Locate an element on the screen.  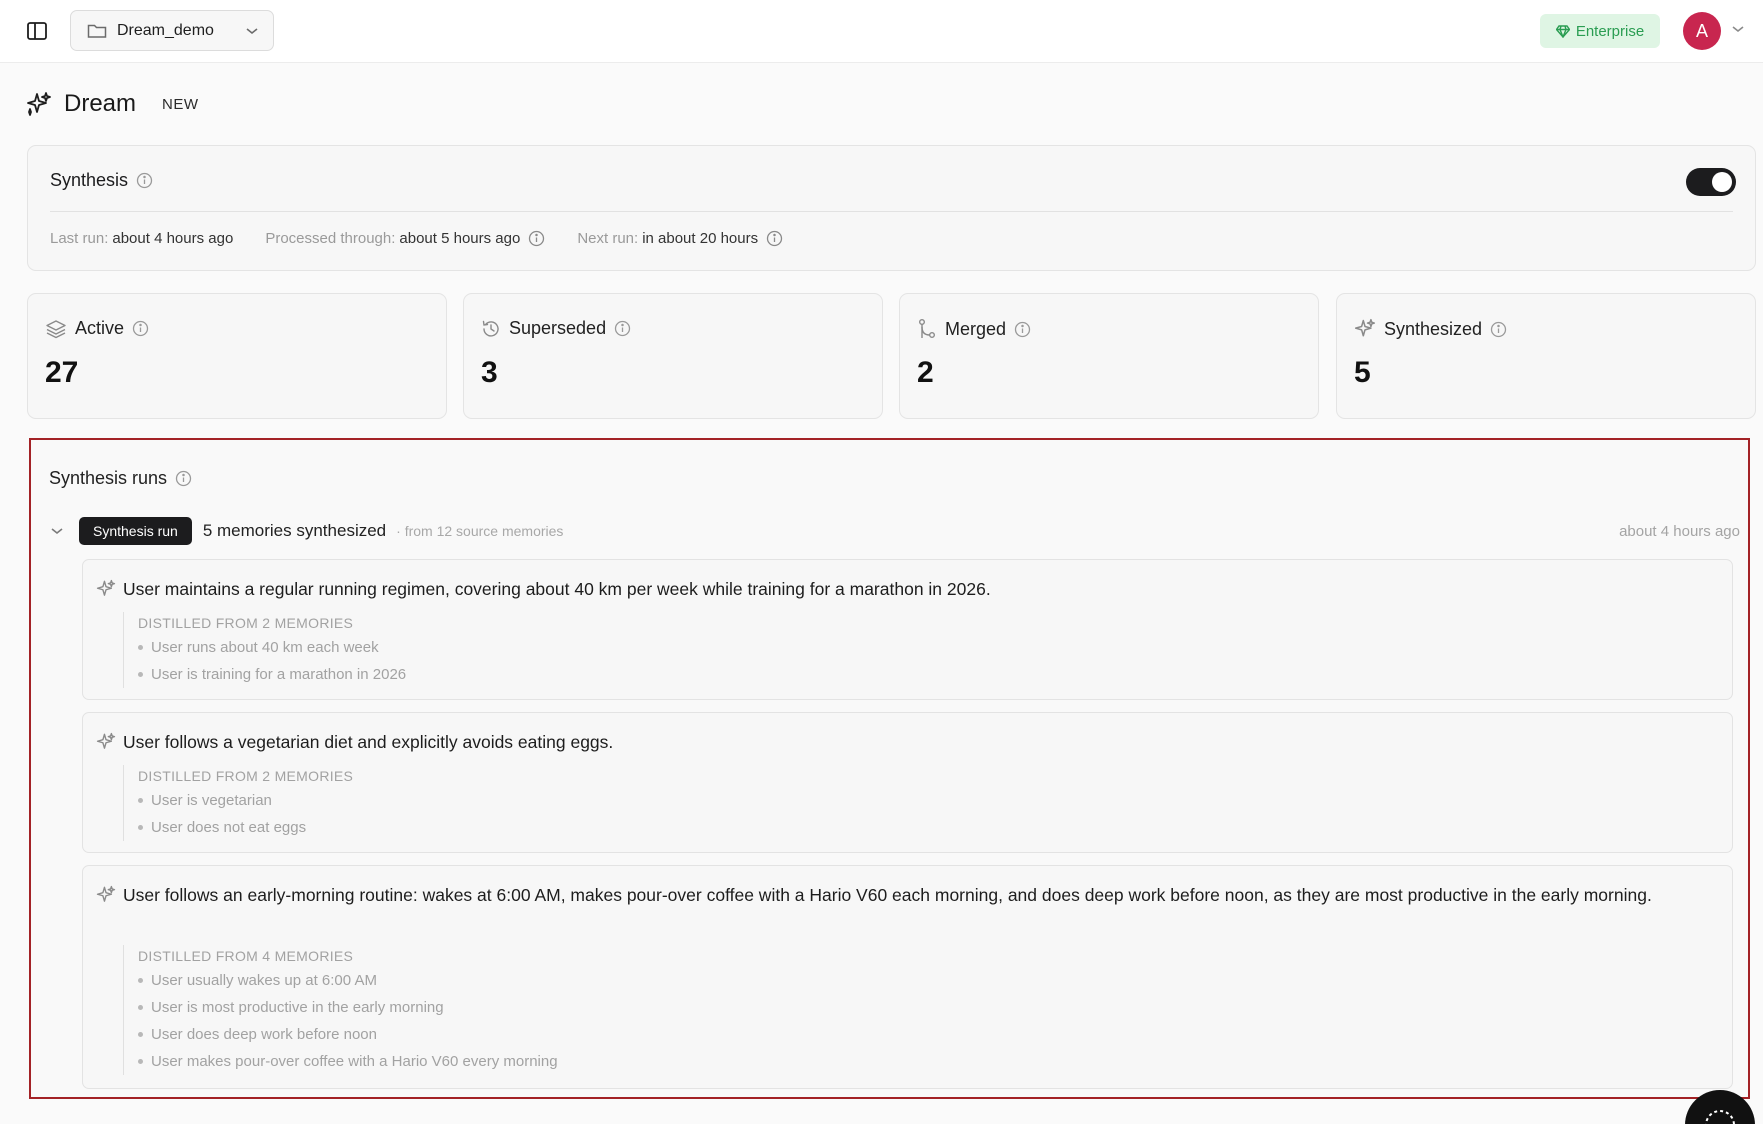
runs-title: Synthesis runs is located at coordinates (108, 478).